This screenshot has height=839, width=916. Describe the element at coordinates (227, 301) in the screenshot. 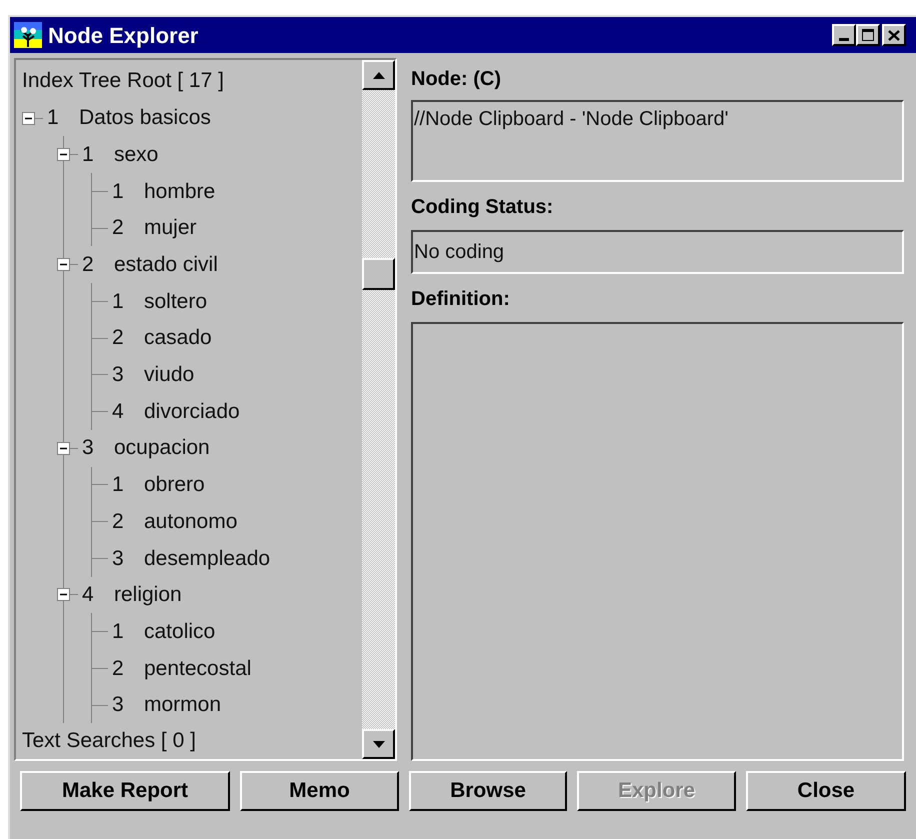

I see `tree-item: 1 soltero` at that location.